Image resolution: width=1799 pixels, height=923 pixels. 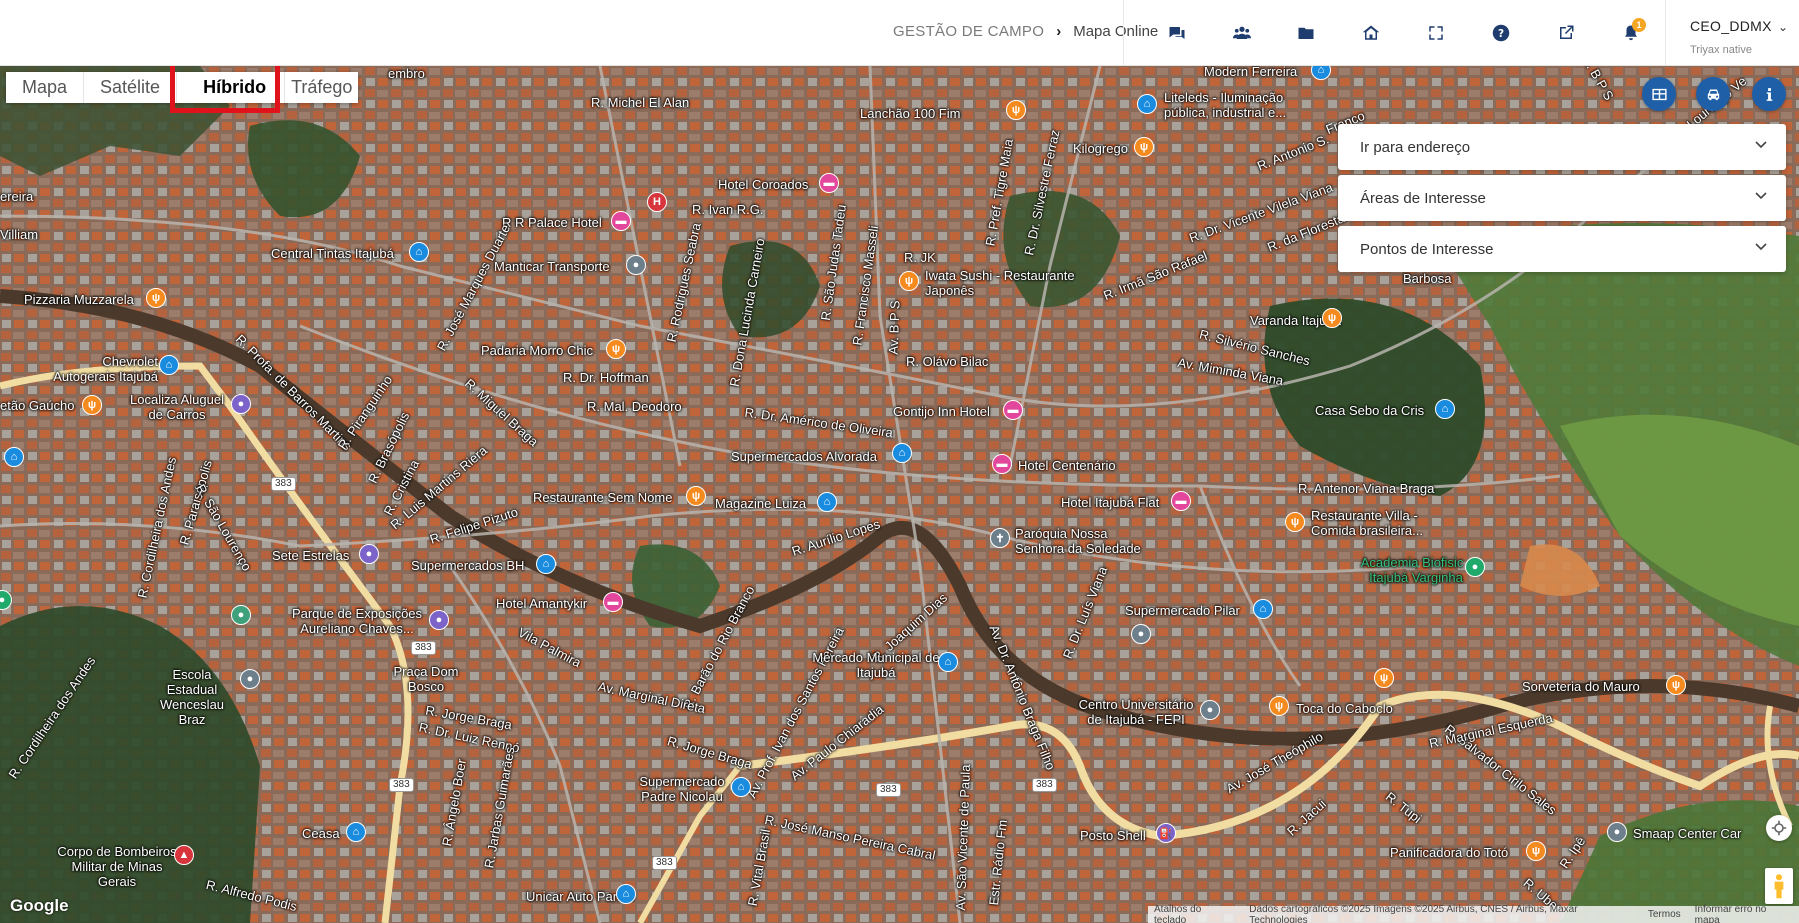 What do you see at coordinates (1744, 913) in the screenshot?
I see `report-error-link: Informar erro no mapa` at bounding box center [1744, 913].